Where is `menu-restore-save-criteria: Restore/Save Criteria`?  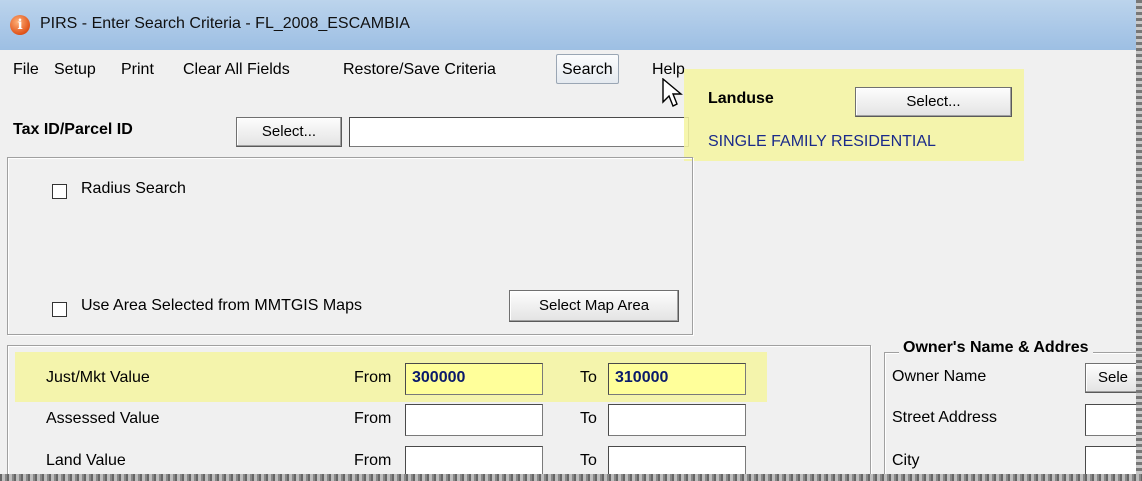 menu-restore-save-criteria: Restore/Save Criteria is located at coordinates (419, 70).